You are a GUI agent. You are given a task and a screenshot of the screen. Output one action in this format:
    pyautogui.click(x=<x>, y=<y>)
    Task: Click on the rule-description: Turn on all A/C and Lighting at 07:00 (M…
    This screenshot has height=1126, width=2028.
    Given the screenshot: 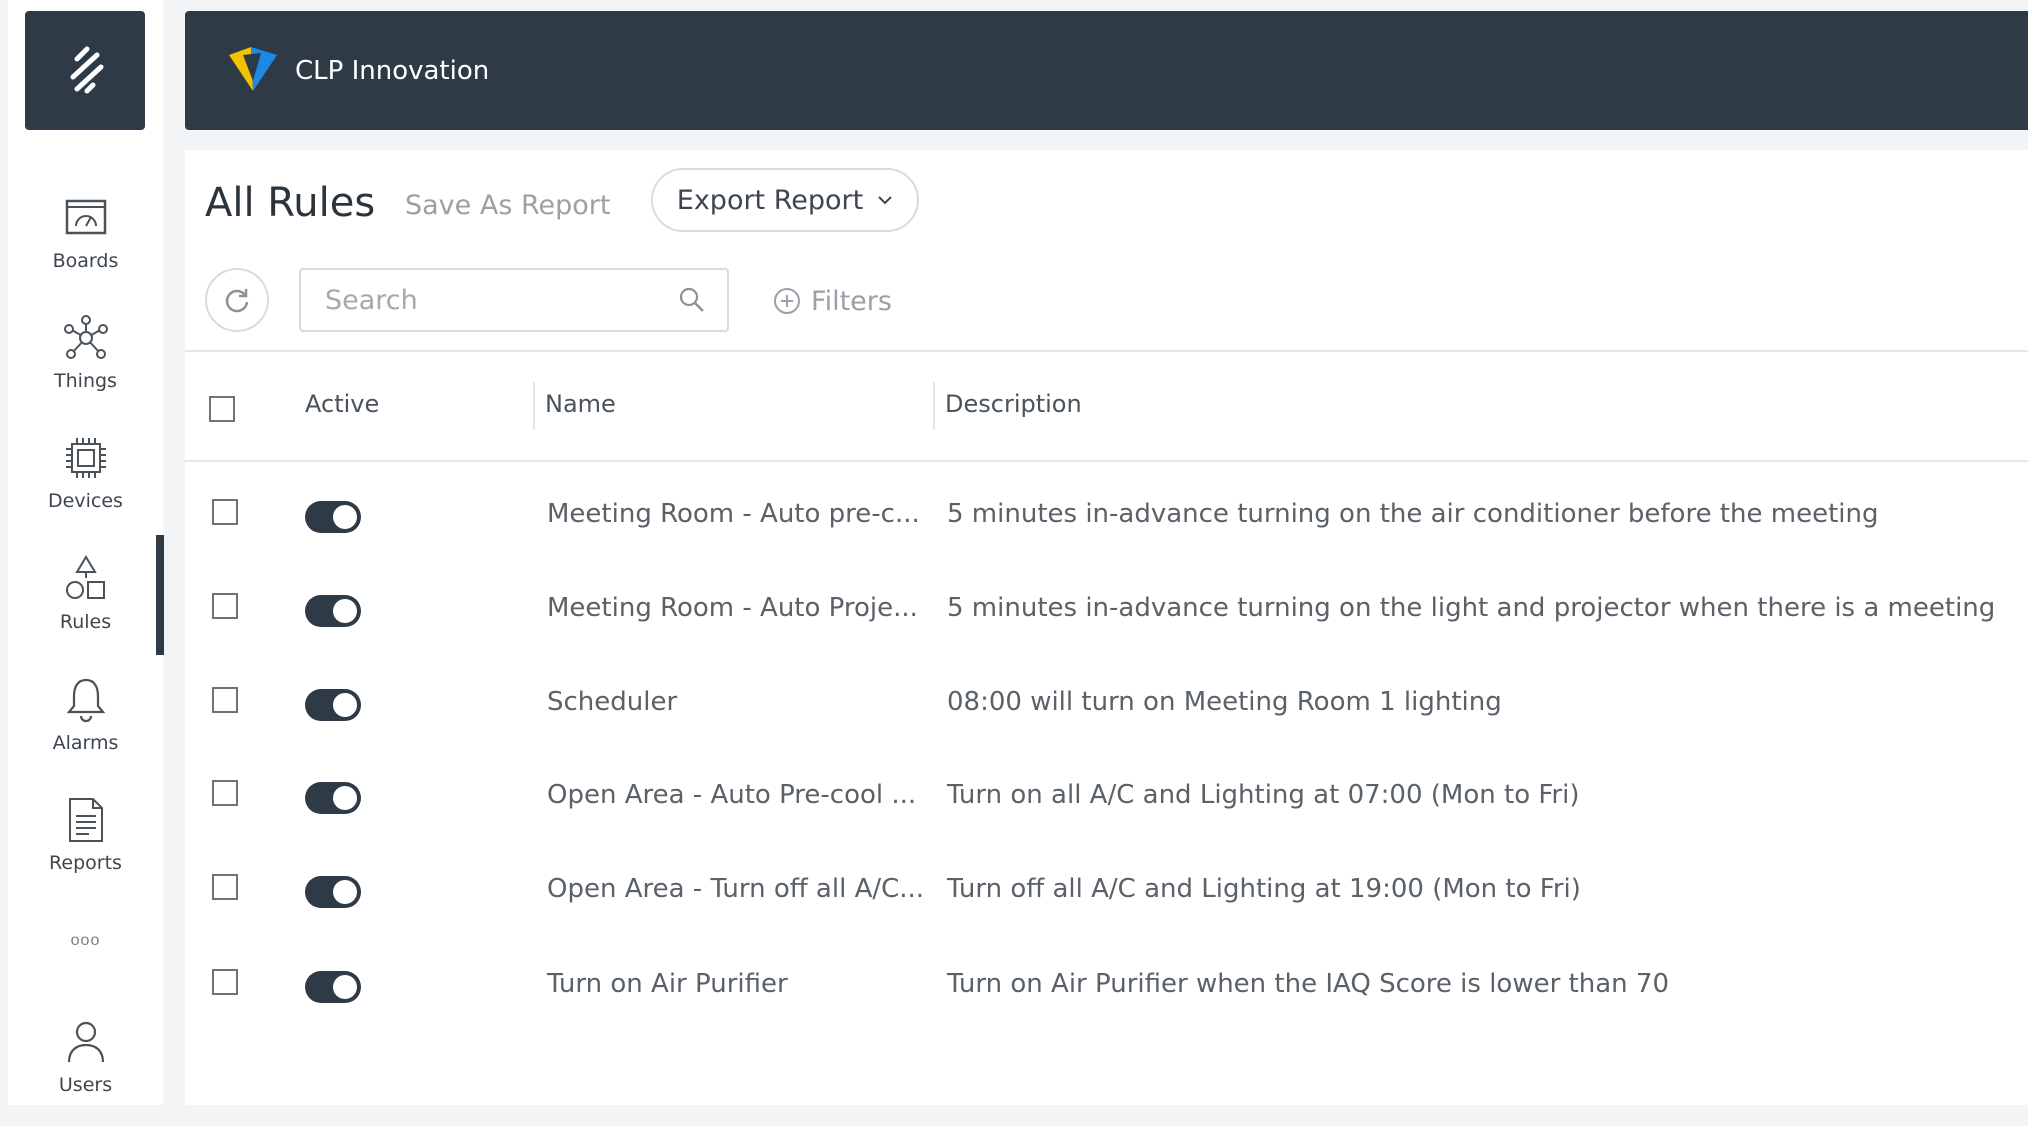 What is the action you would take?
    pyautogui.click(x=1263, y=795)
    